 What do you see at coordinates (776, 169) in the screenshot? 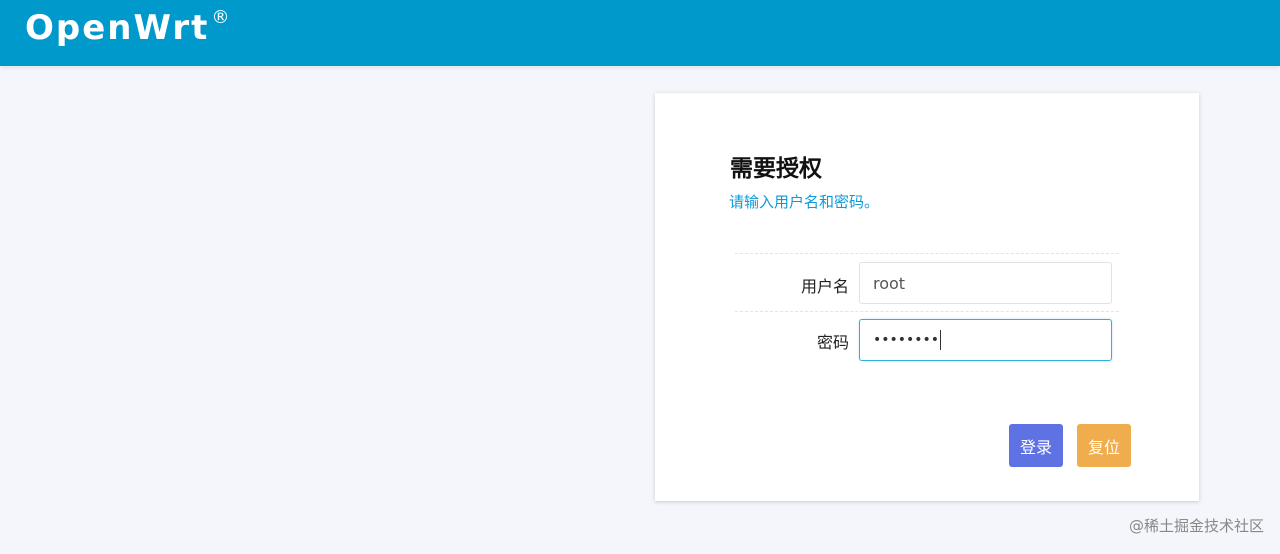
I see `page-title: 需要授权` at bounding box center [776, 169].